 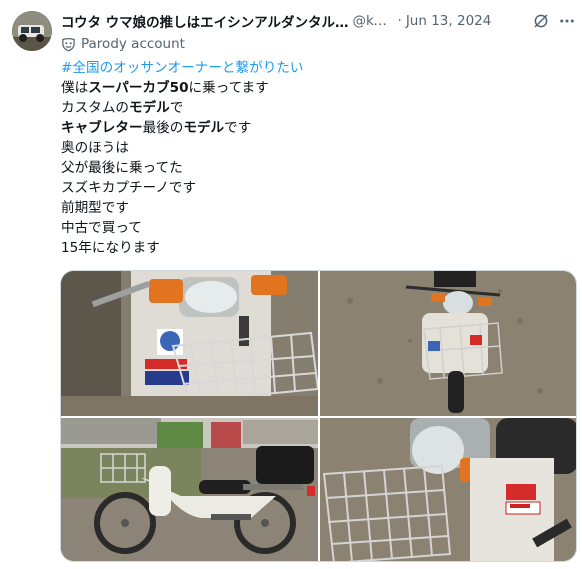 I want to click on text-segment: で, so click(x=176, y=108).